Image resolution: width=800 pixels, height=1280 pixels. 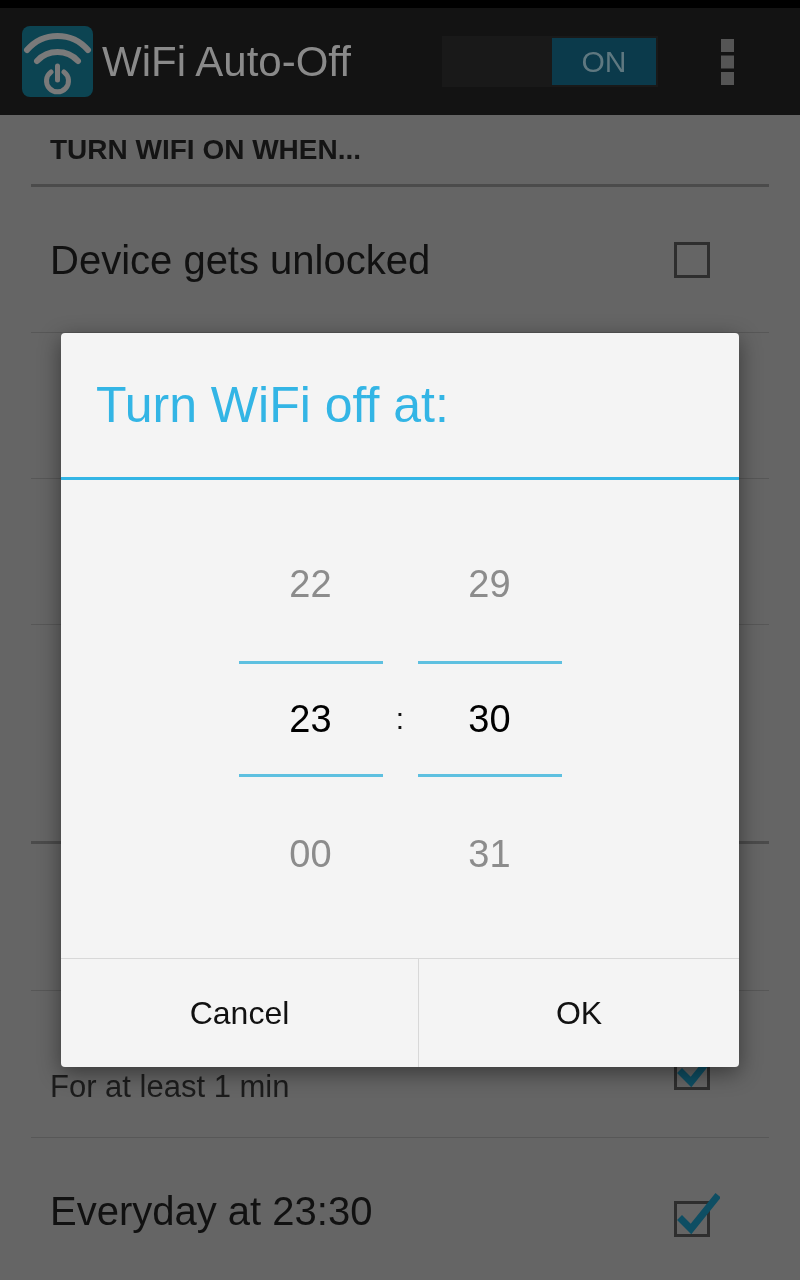 I want to click on picker-number: 29, so click(x=489, y=584).